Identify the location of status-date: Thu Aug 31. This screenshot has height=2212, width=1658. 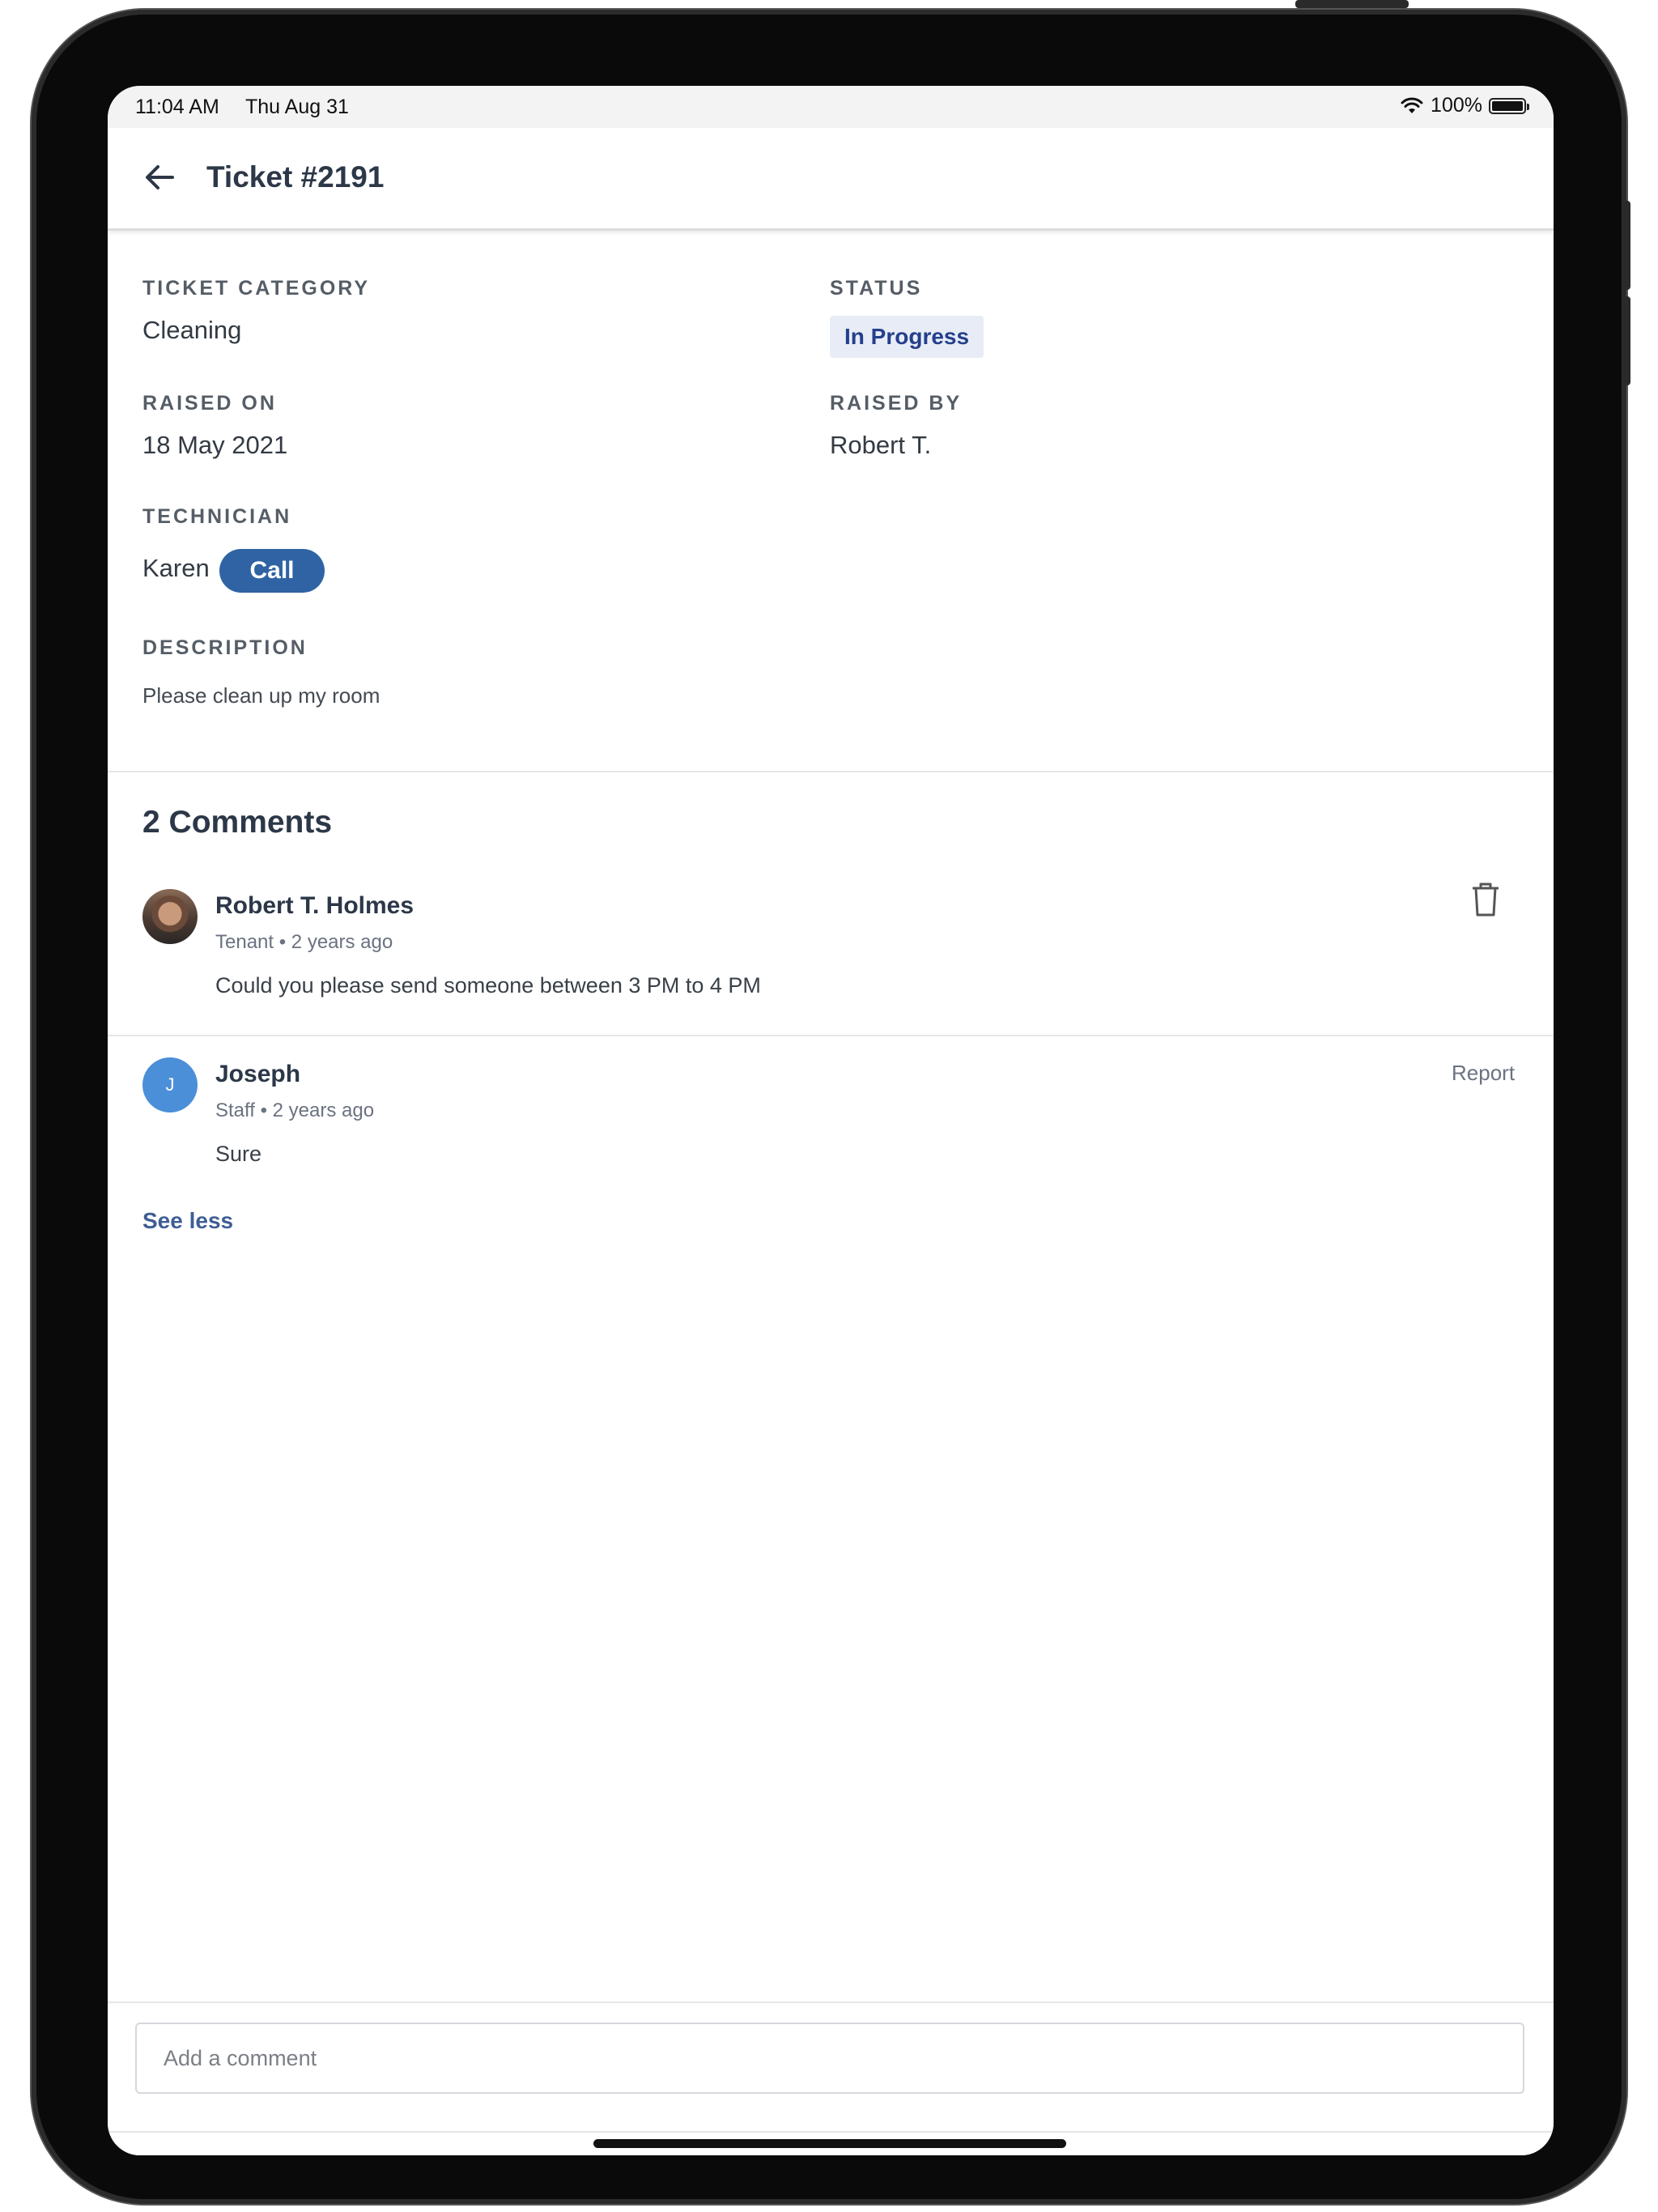
(297, 107).